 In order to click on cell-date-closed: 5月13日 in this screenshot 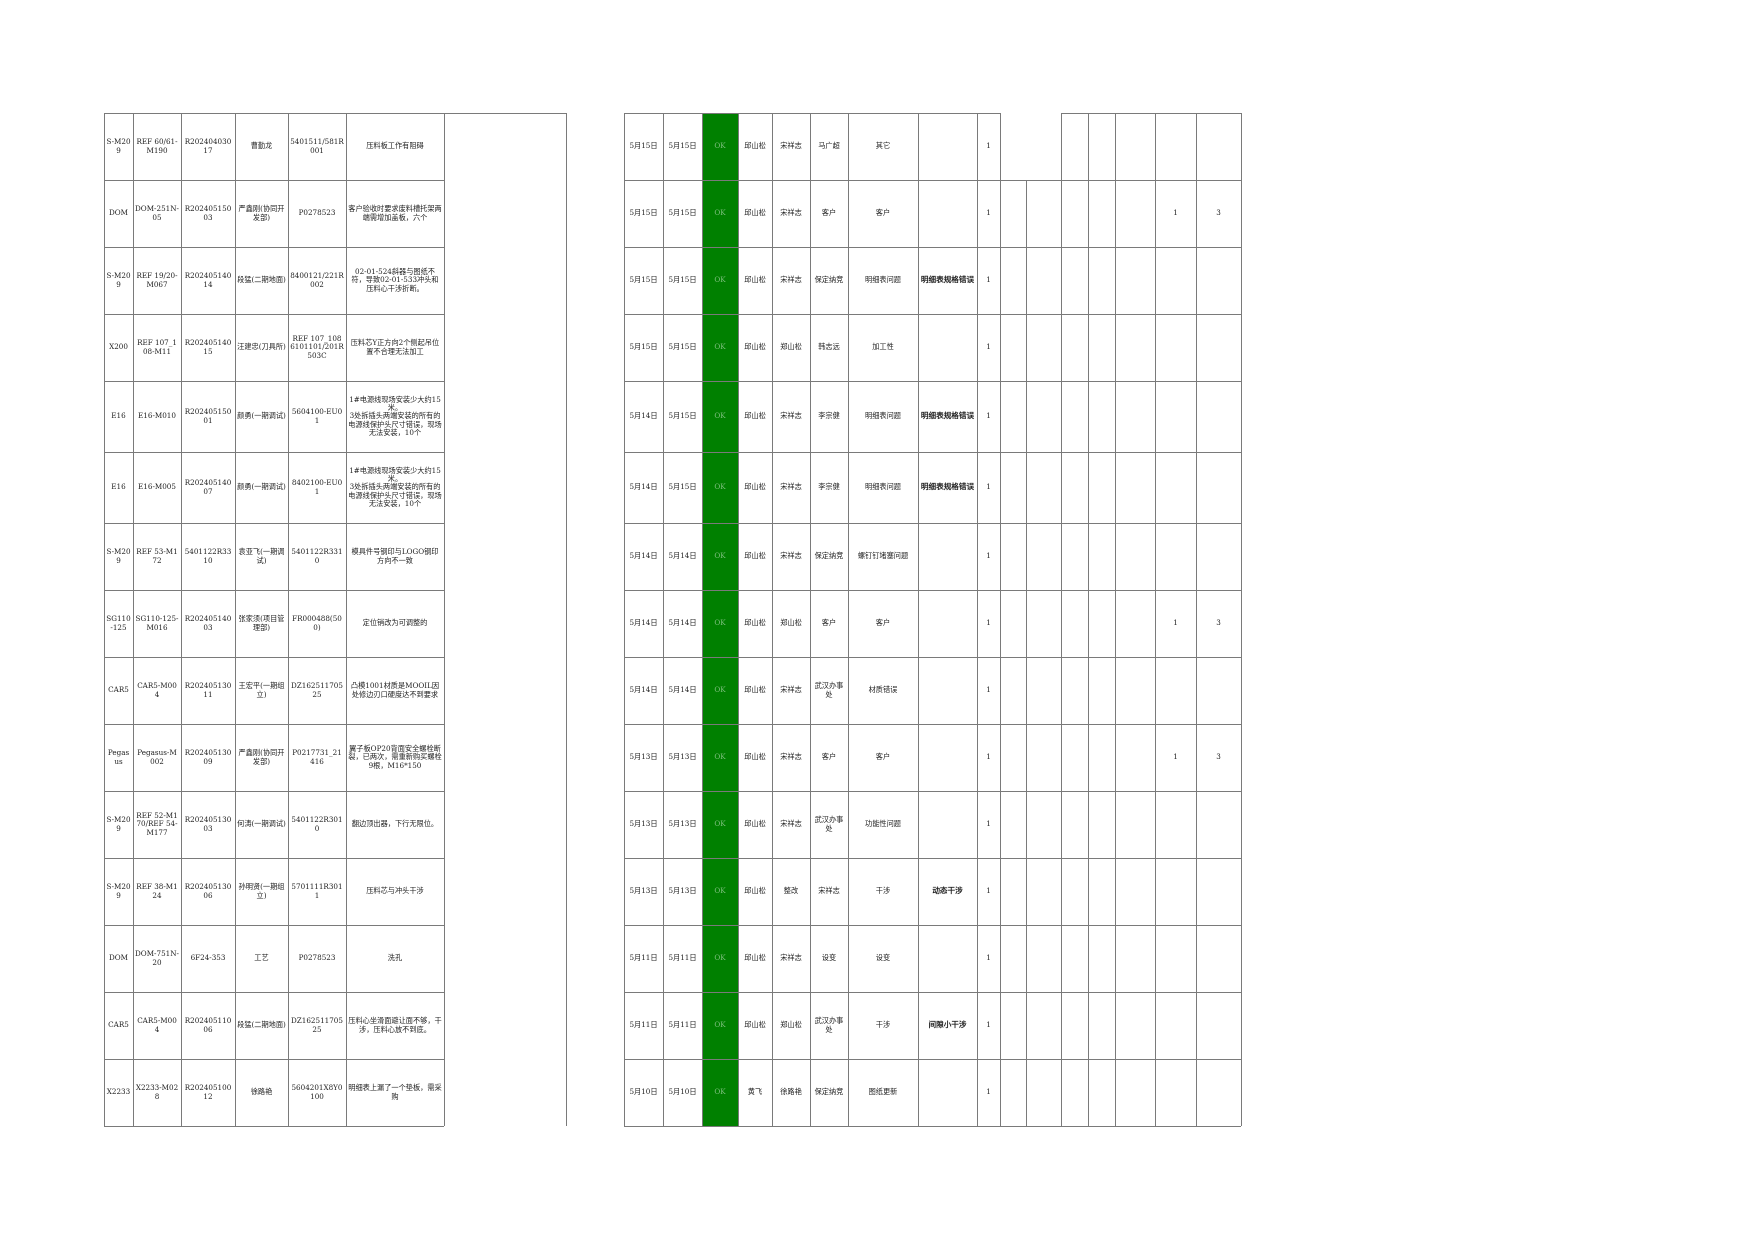, I will do `click(682, 891)`.